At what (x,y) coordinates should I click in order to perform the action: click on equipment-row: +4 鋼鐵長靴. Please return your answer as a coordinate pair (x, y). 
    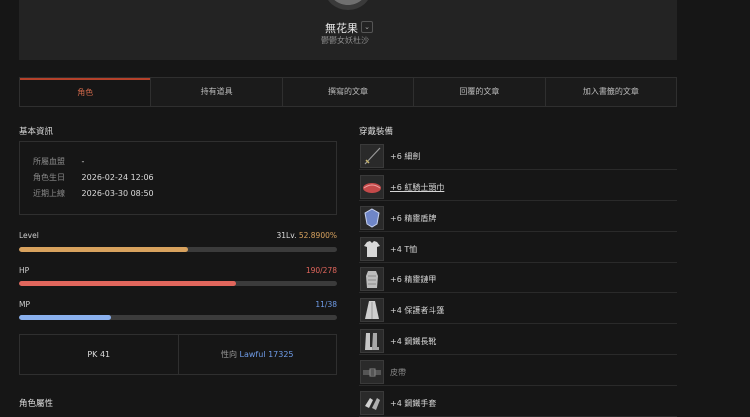
    Looking at the image, I should click on (518, 341).